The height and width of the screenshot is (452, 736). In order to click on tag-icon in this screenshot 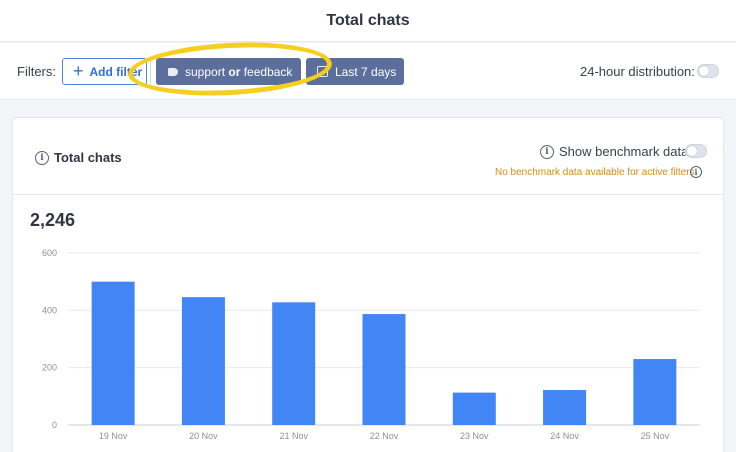, I will do `click(173, 71)`.